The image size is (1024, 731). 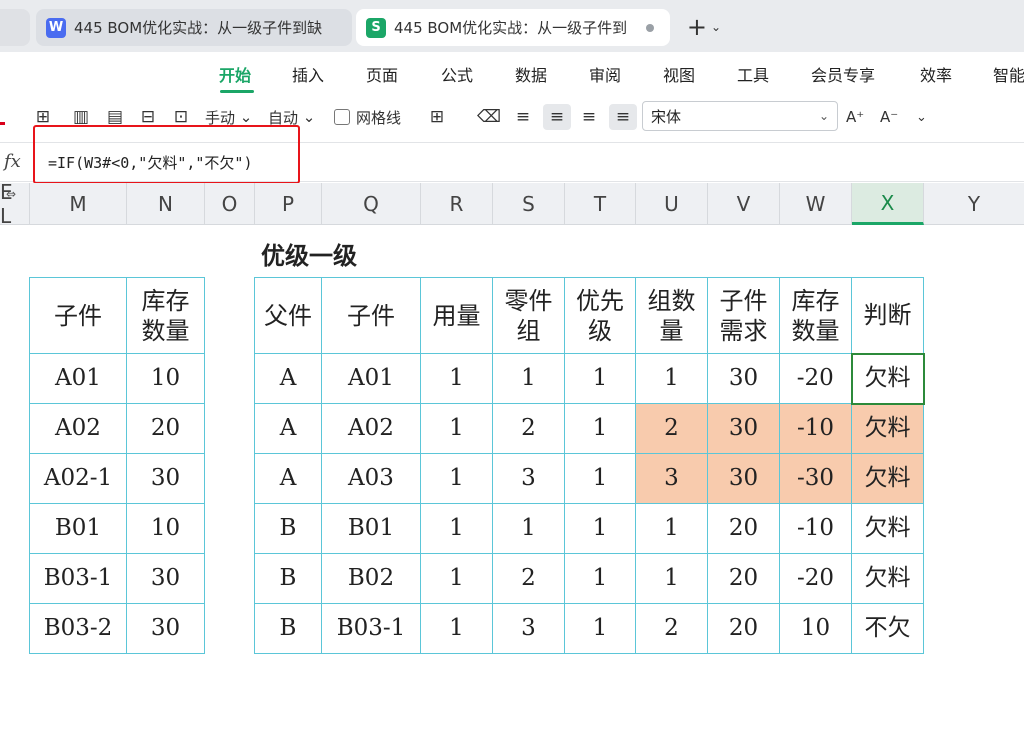 What do you see at coordinates (12, 161) in the screenshot?
I see `function-icon: fx` at bounding box center [12, 161].